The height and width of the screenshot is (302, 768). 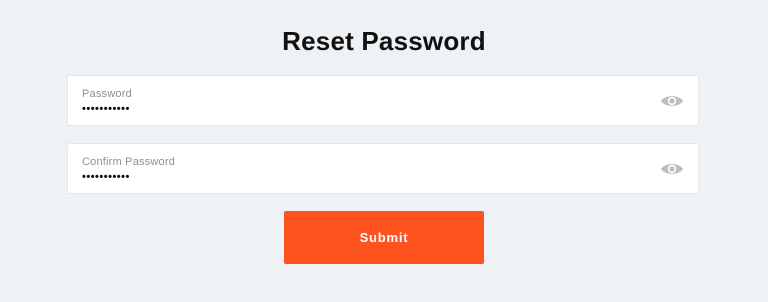 What do you see at coordinates (107, 94) in the screenshot?
I see `password-label: Password` at bounding box center [107, 94].